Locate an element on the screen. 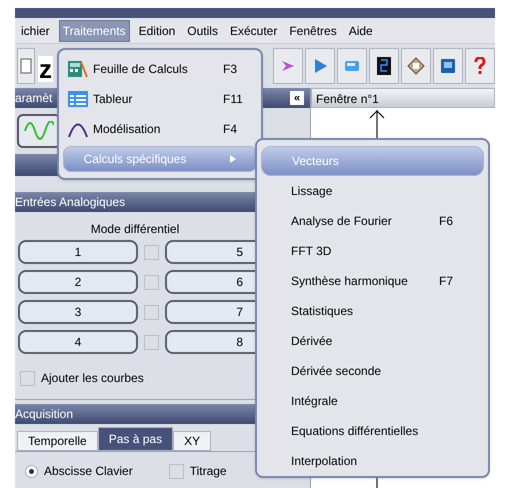 Image resolution: width=505 pixels, height=488 pixels. tab: Pas à pas is located at coordinates (136, 439).